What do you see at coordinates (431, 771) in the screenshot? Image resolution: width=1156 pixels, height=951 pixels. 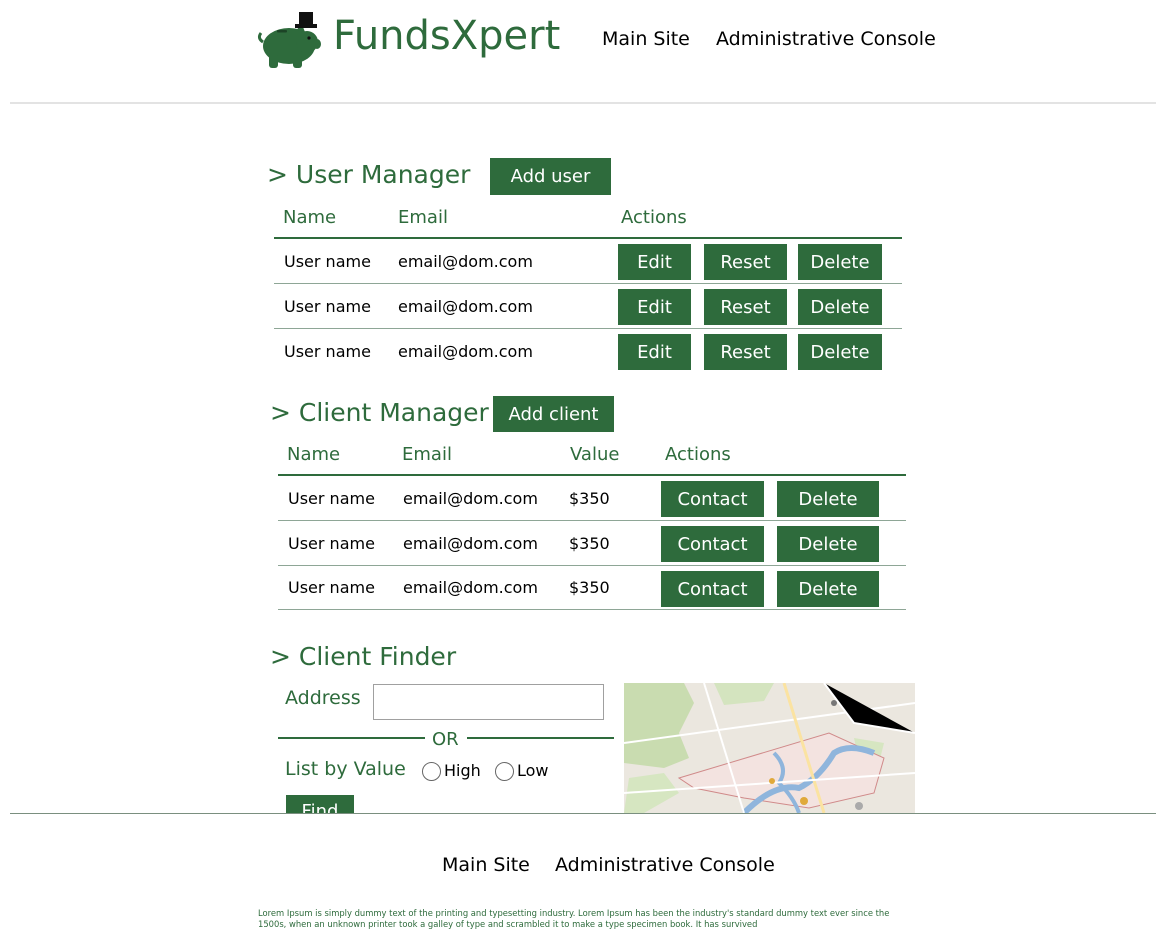 I see `high-radio` at bounding box center [431, 771].